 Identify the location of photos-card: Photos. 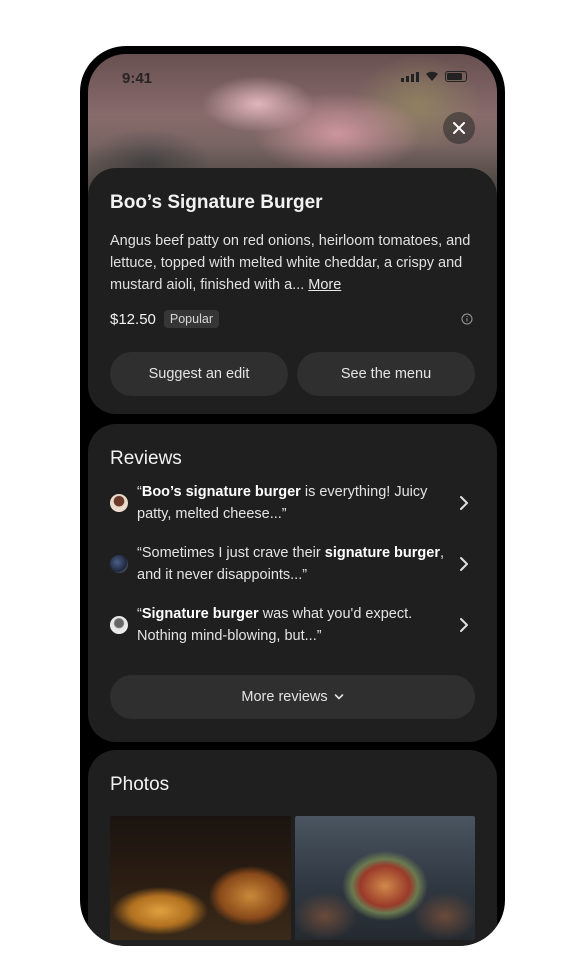
(292, 848).